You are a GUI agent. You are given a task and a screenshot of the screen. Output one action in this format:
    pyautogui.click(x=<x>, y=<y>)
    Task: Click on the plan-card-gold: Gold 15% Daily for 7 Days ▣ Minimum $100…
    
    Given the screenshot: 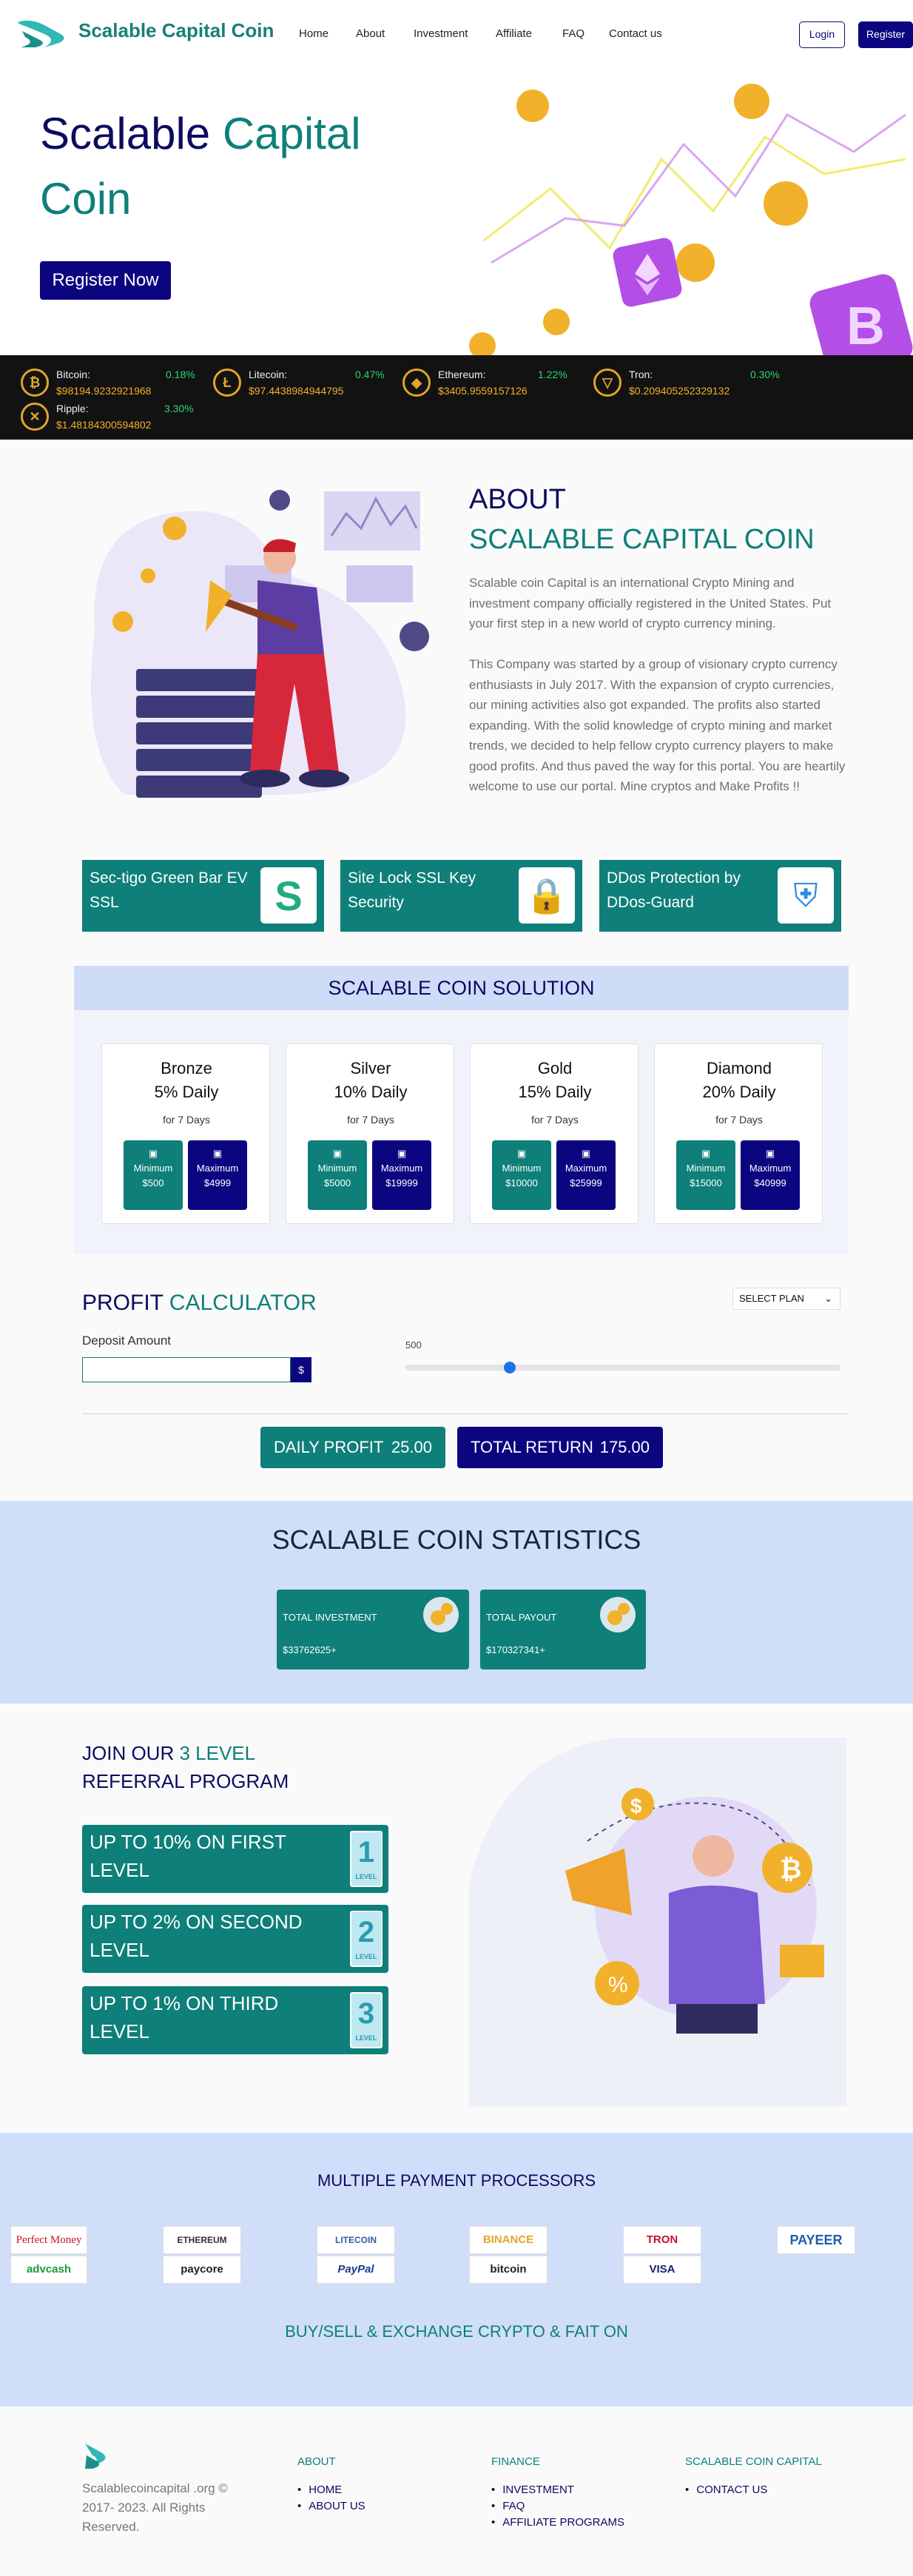 What is the action you would take?
    pyautogui.click(x=554, y=1133)
    